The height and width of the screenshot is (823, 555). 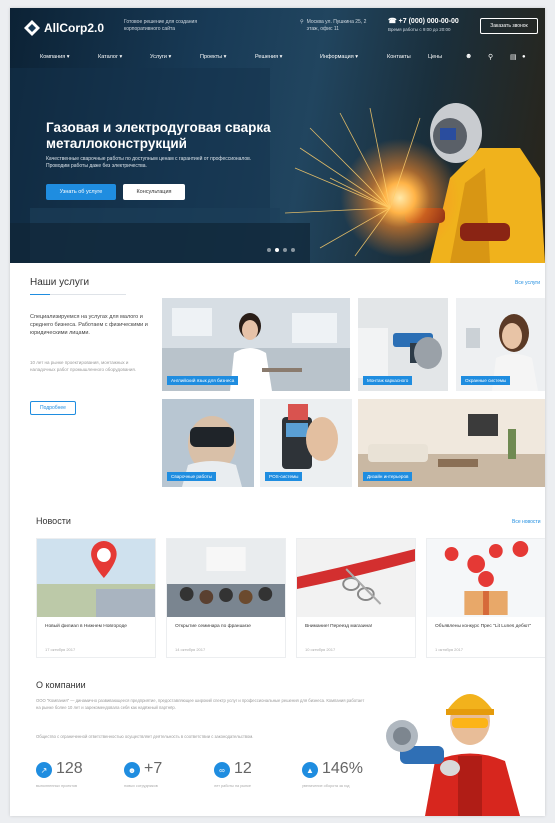 I want to click on nav-label: Цены, so click(x=435, y=57).